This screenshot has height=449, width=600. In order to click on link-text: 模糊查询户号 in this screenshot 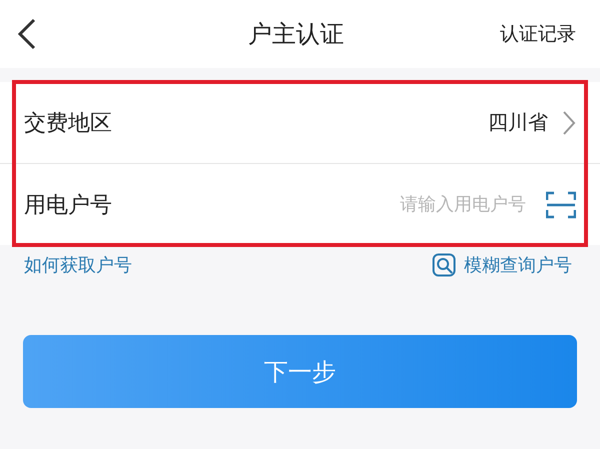, I will do `click(518, 265)`.